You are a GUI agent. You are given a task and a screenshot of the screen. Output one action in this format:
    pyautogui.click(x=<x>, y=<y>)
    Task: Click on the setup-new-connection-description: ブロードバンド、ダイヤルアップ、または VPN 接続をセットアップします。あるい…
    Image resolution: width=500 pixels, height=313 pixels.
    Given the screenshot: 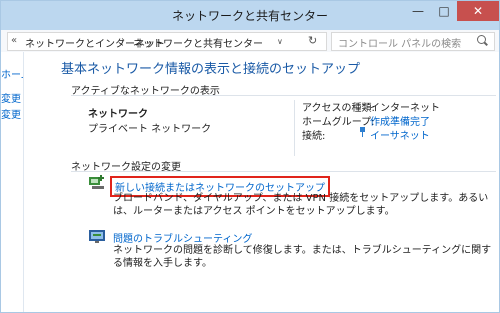 What is the action you would take?
    pyautogui.click(x=301, y=205)
    